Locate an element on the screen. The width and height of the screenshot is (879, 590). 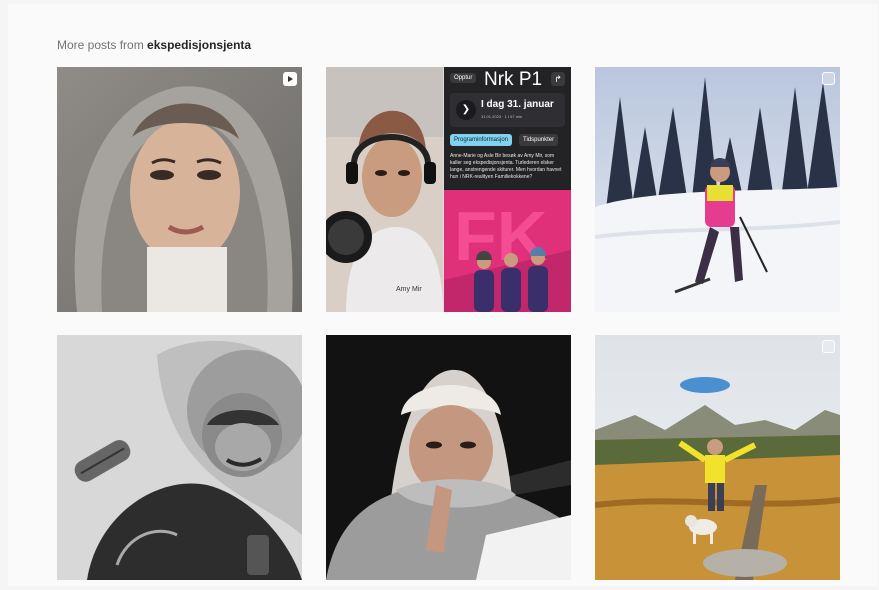
reel-icon is located at coordinates (290, 79).